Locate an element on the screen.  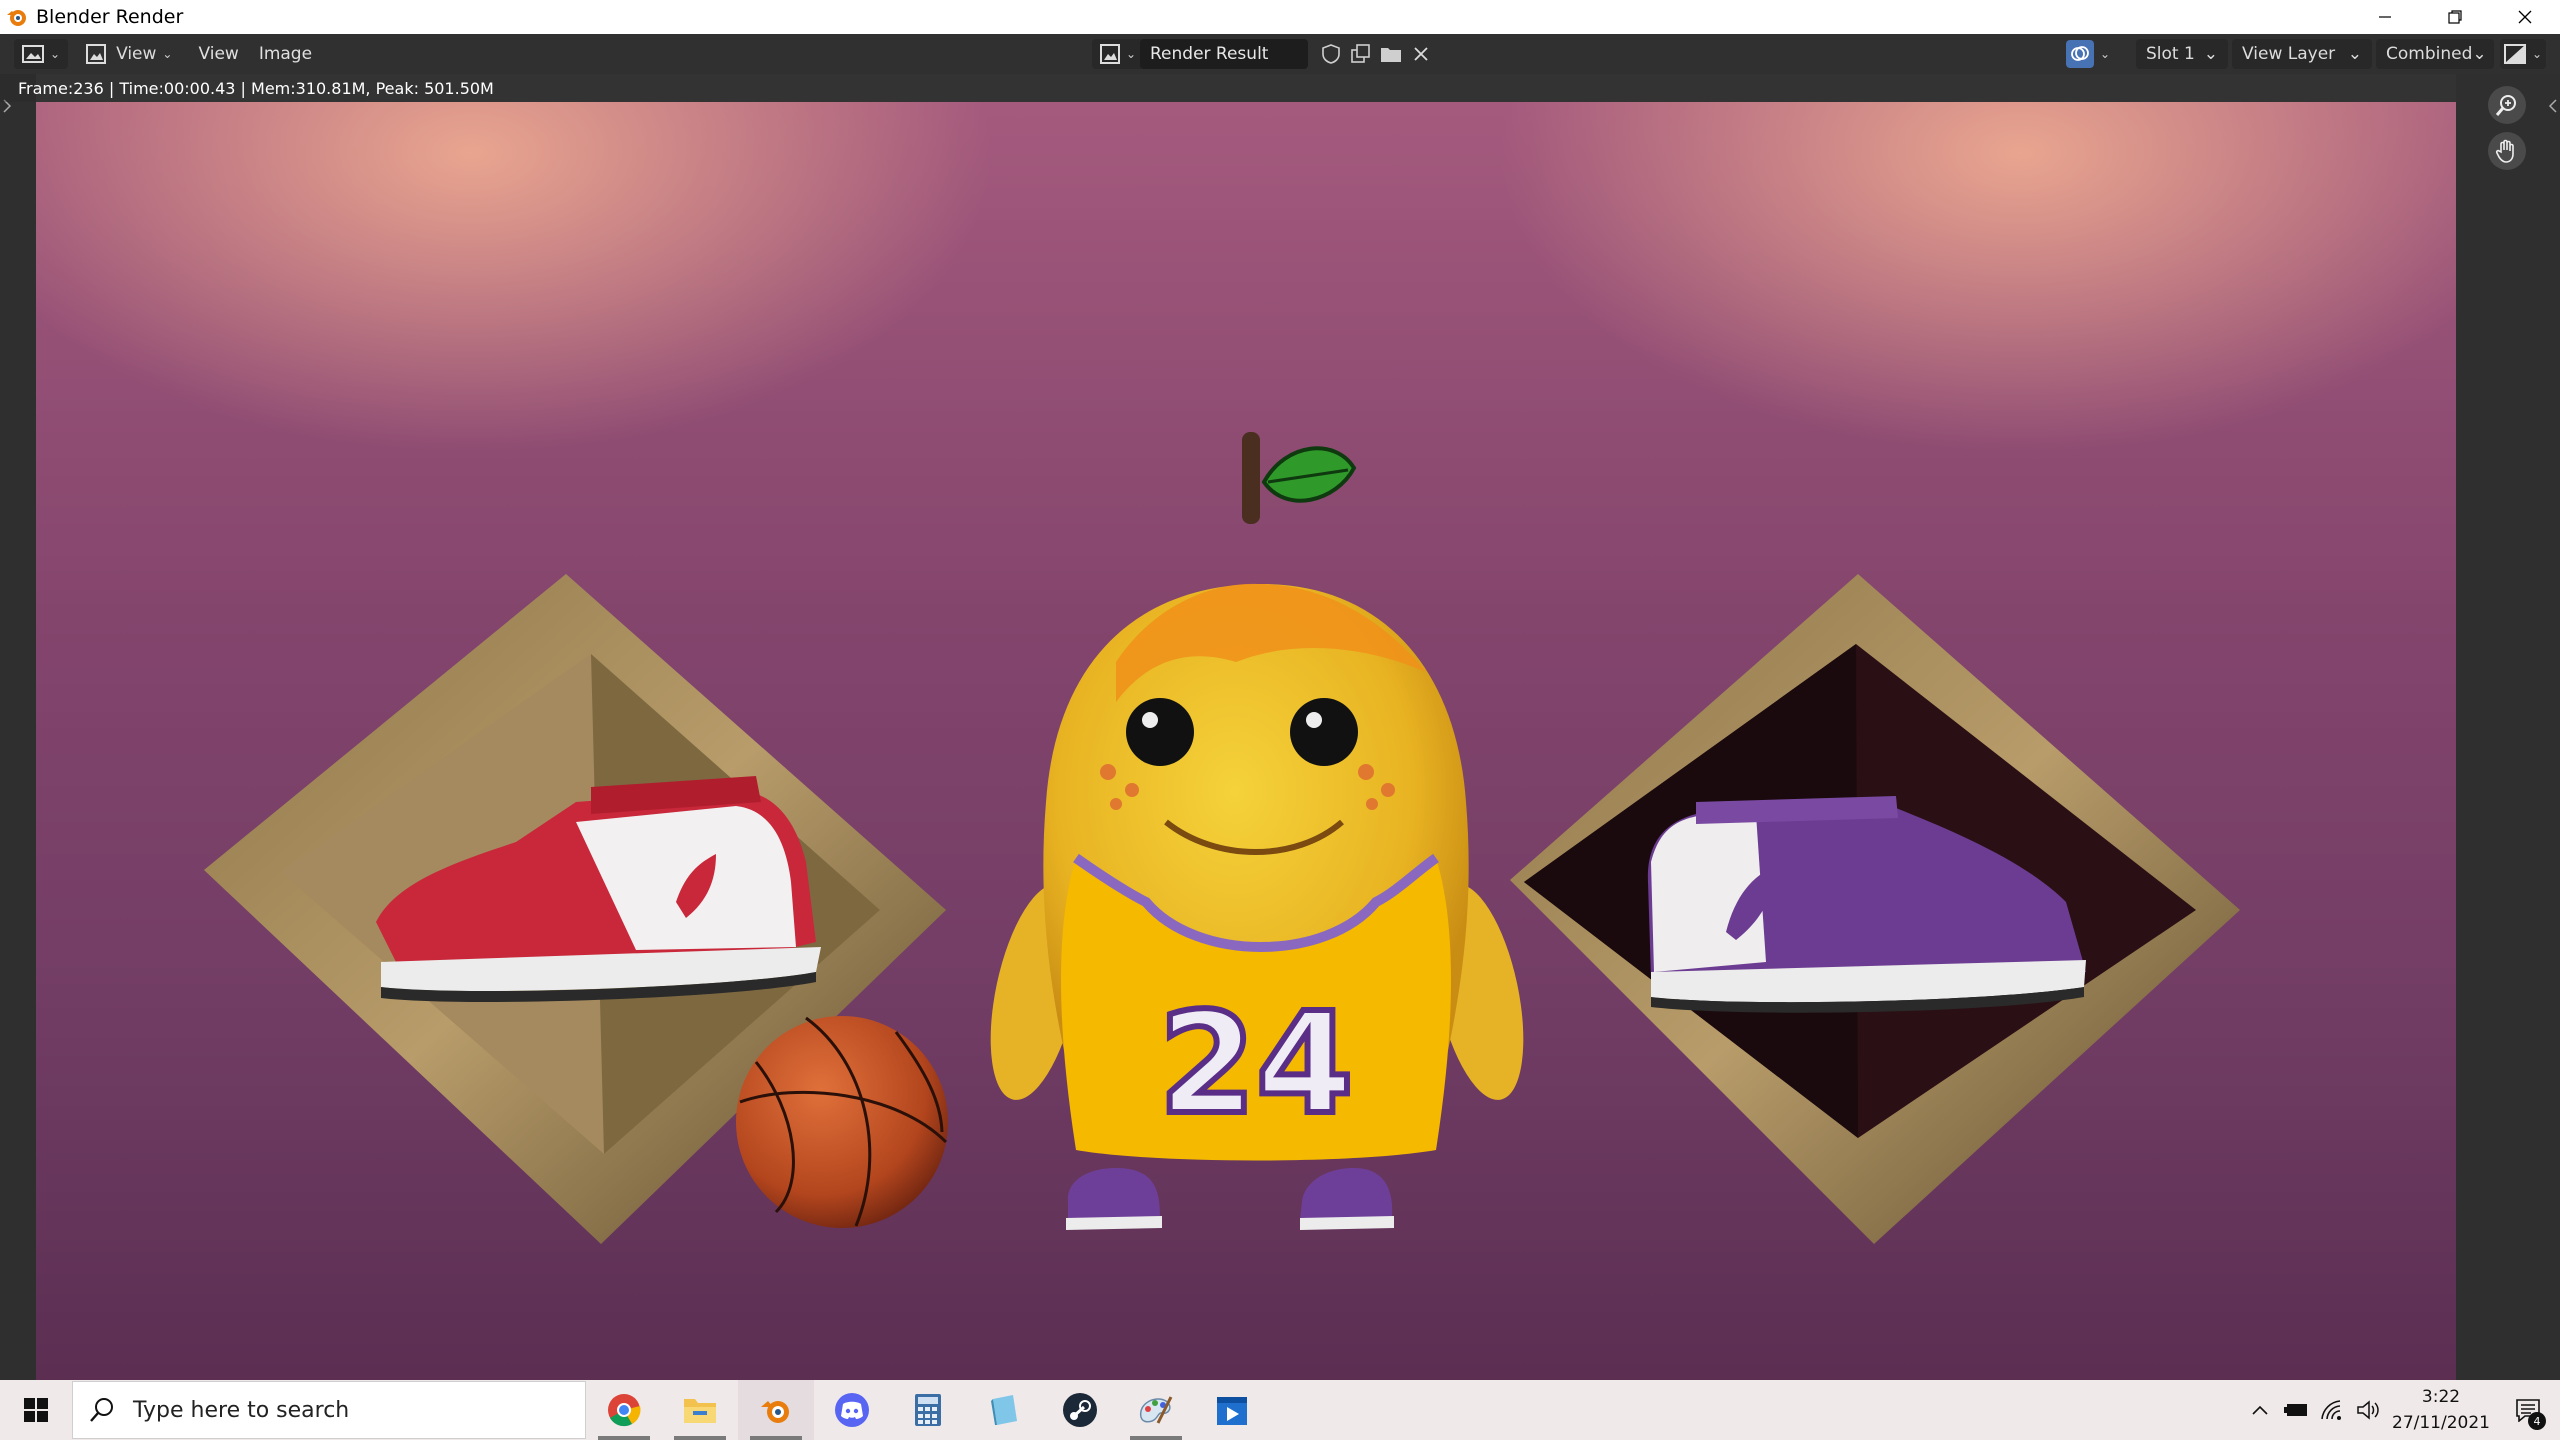
zoom-tool-button is located at coordinates (2507, 105).